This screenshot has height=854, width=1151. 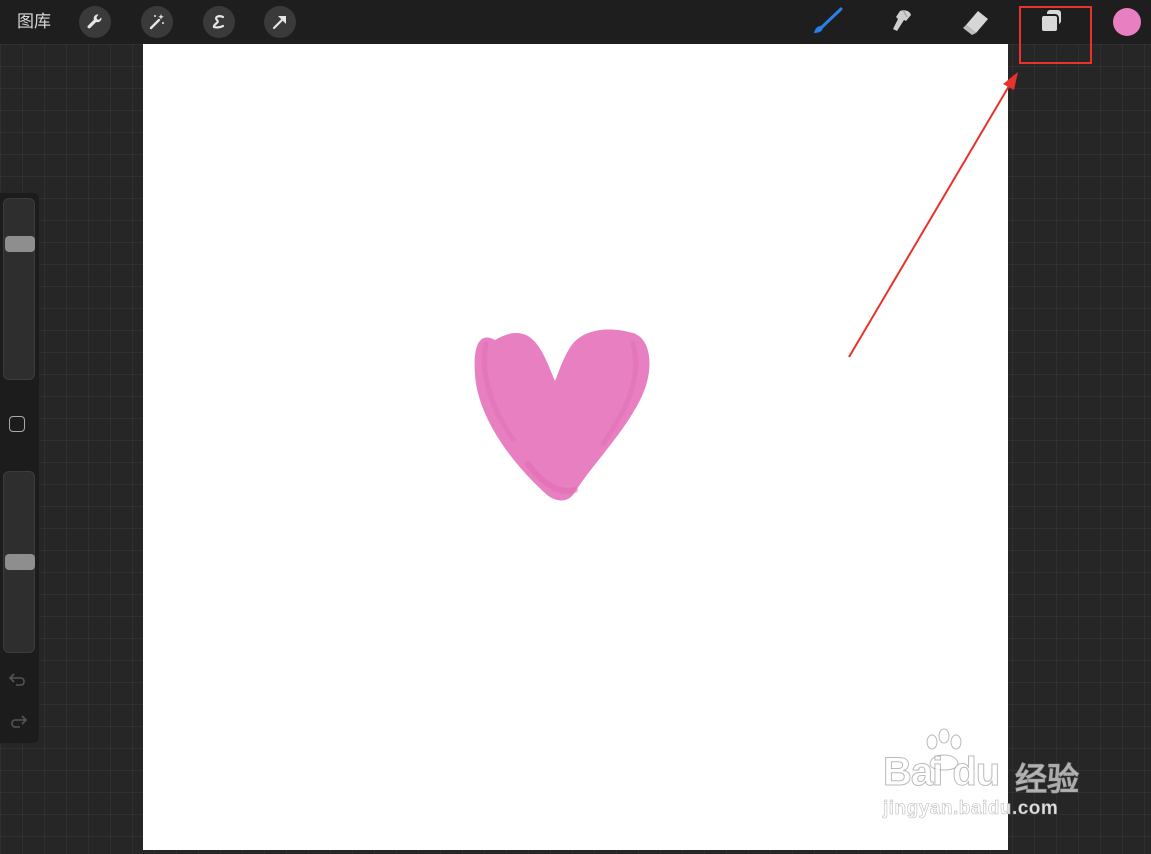 What do you see at coordinates (941, 772) in the screenshot?
I see `watermark-brand: Bai du` at bounding box center [941, 772].